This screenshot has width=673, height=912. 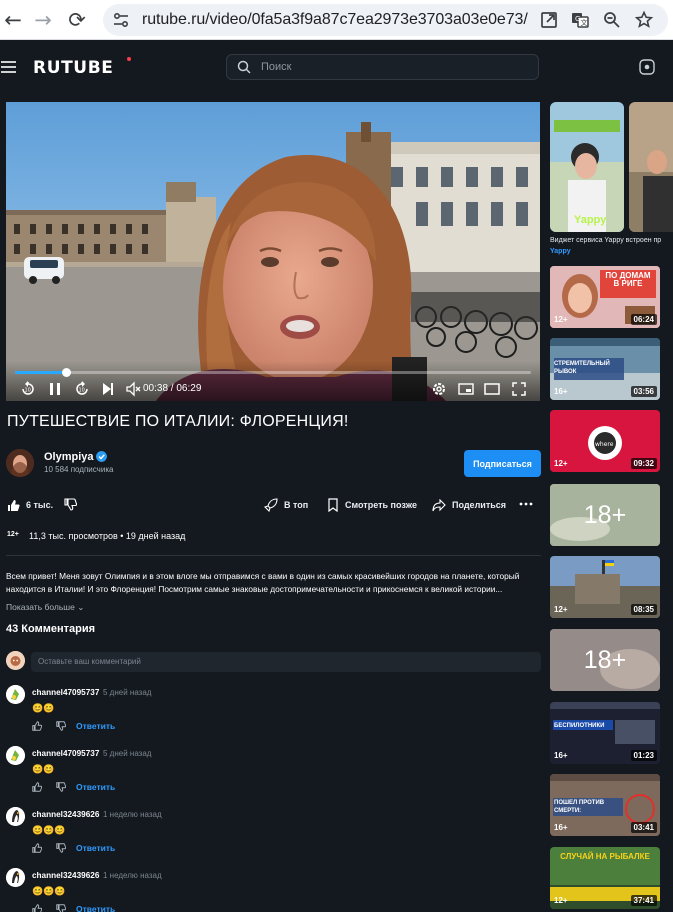 I want to click on channel-name: Olympiya, so click(x=69, y=457).